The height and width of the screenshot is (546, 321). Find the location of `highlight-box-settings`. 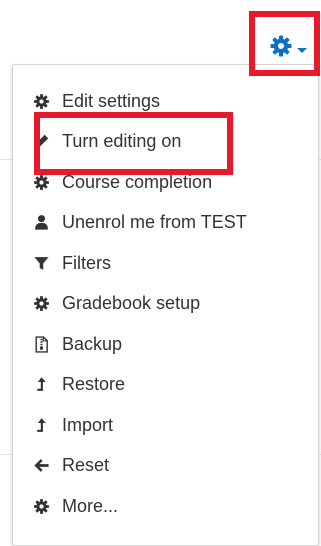

highlight-box-settings is located at coordinates (284, 43).